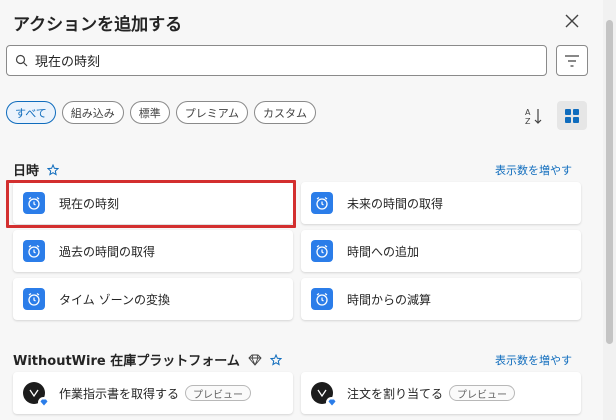 Image resolution: width=616 pixels, height=420 pixels. Describe the element at coordinates (533, 360) in the screenshot. I see `show-more-link-withoutwire: 表示数を増やす` at that location.